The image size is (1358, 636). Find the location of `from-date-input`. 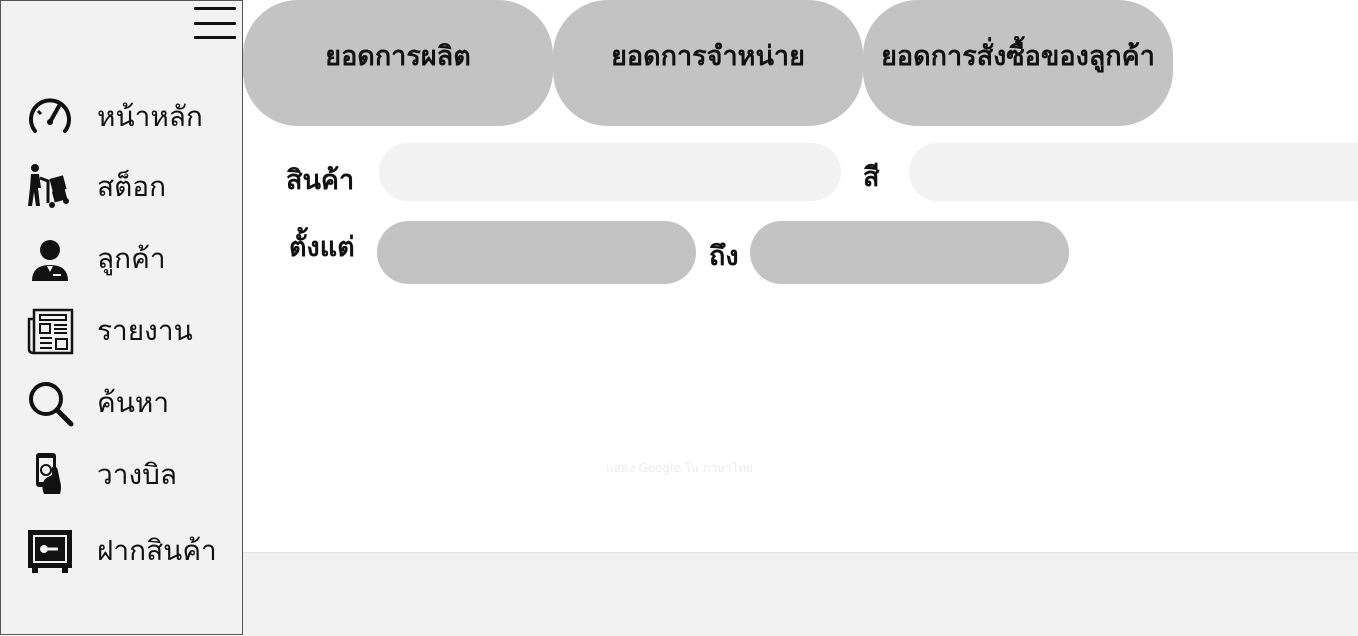

from-date-input is located at coordinates (536, 252).